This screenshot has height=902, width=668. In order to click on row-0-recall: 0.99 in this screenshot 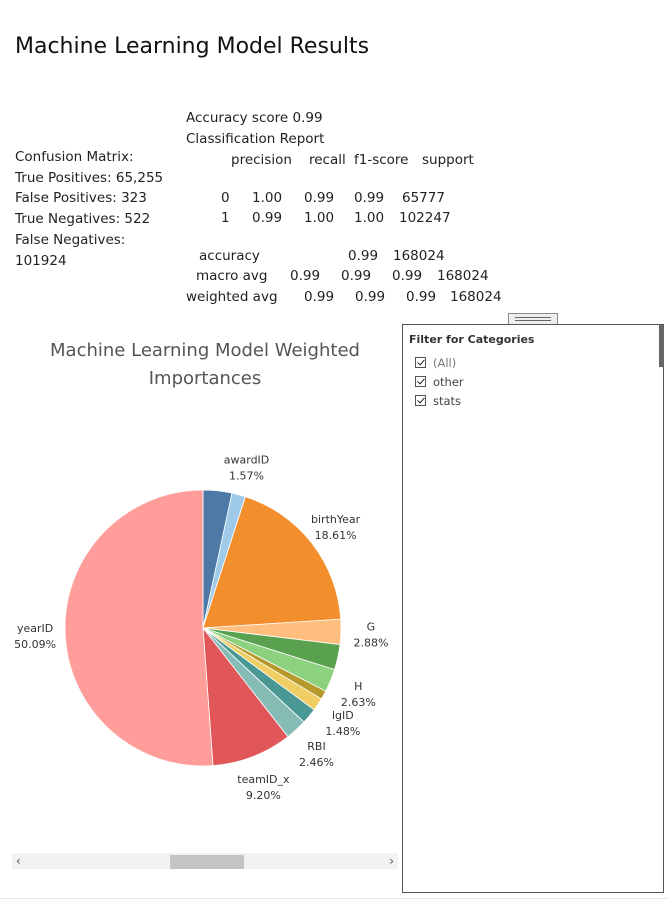, I will do `click(319, 198)`.